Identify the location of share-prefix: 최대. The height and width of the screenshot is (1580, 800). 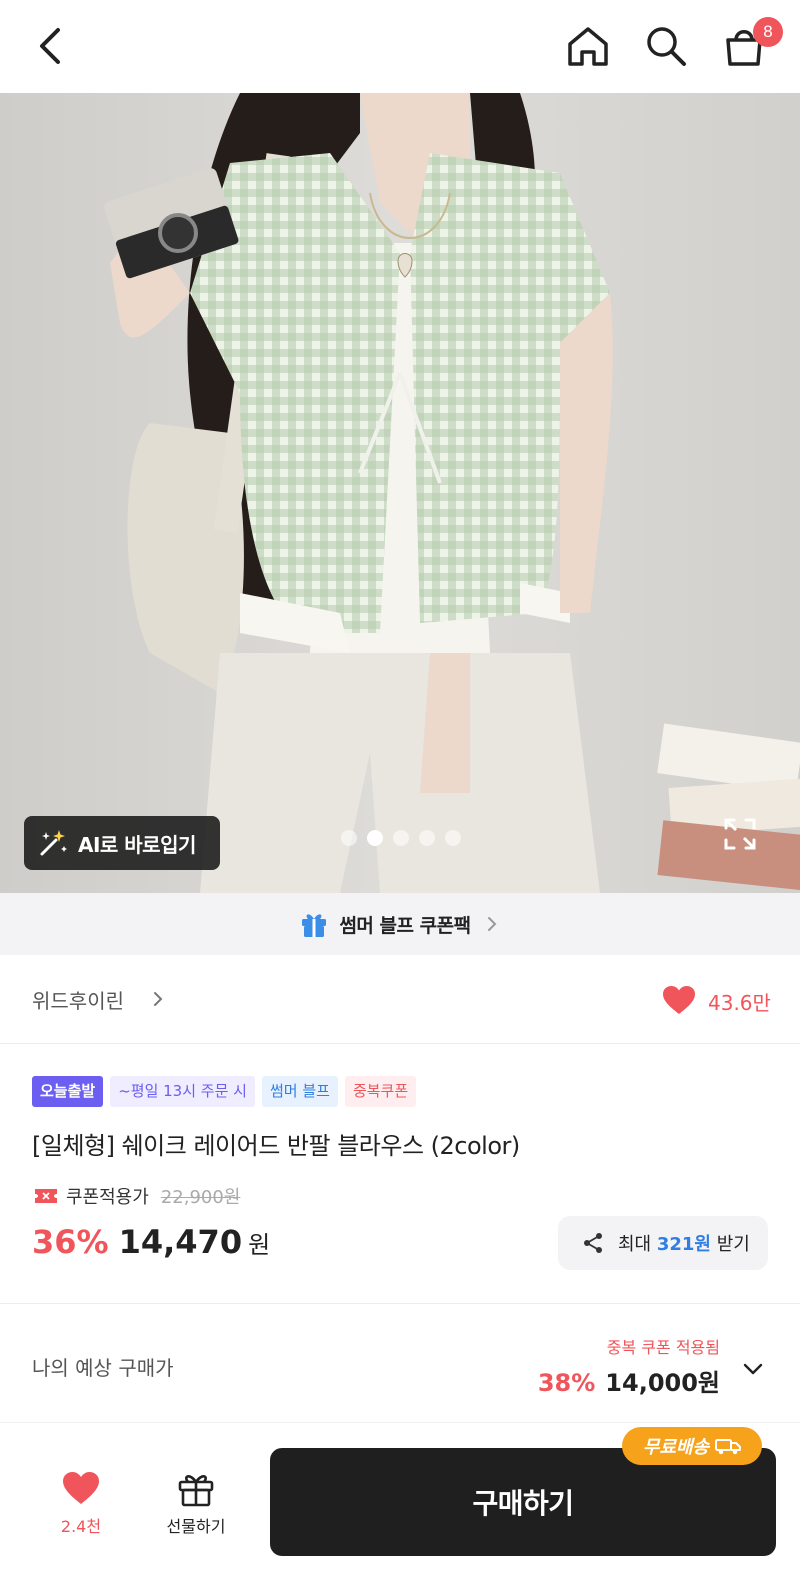
(637, 1244).